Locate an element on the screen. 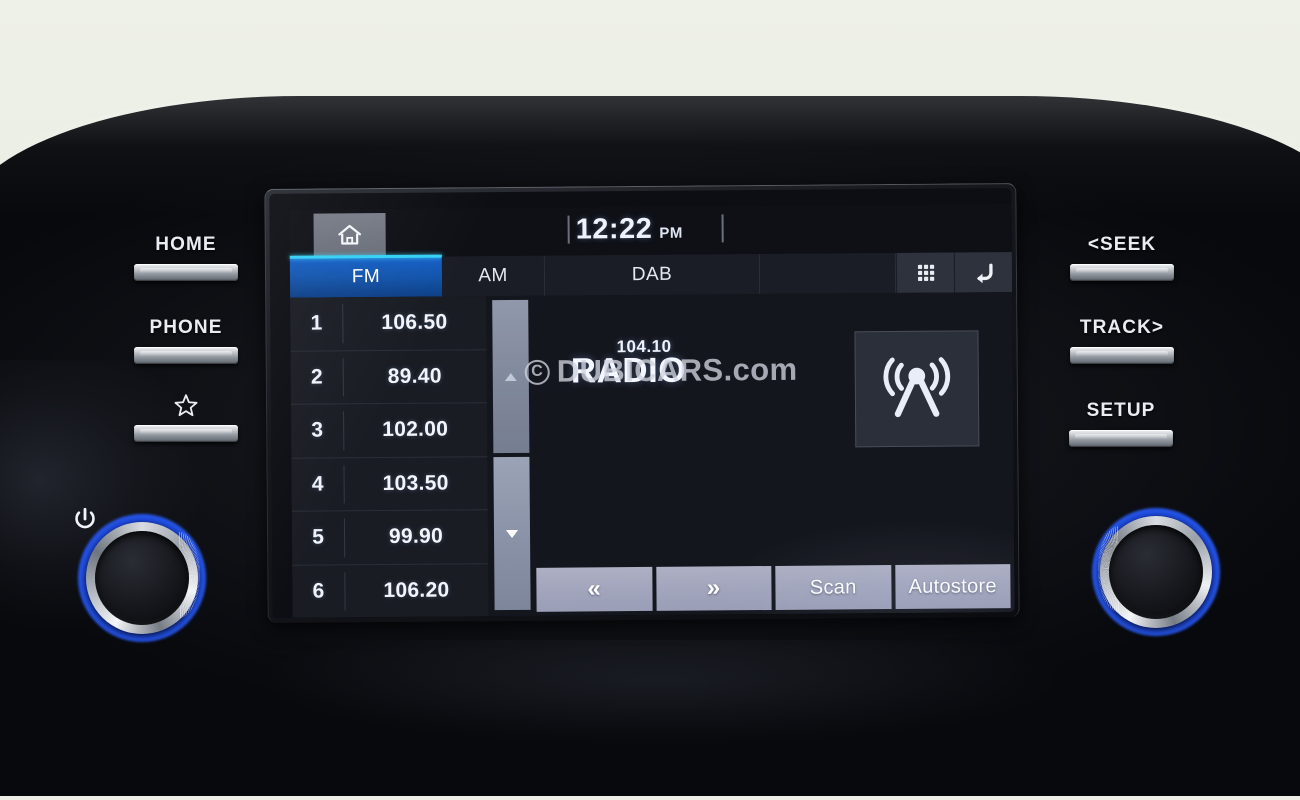 Image resolution: width=1300 pixels, height=800 pixels. preset-row: 1 106.50 is located at coordinates (388, 324).